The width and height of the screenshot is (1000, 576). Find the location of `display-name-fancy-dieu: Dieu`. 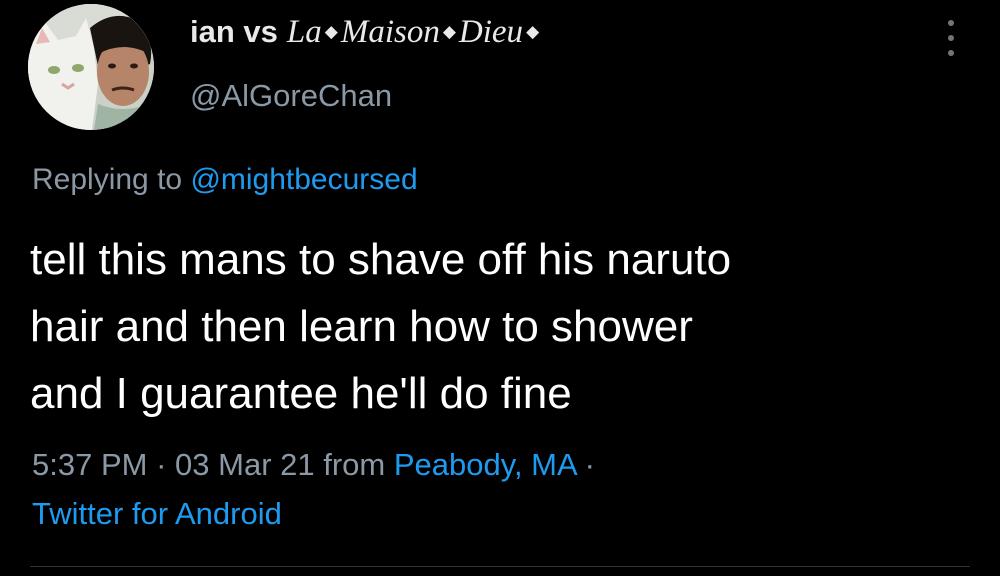

display-name-fancy-dieu: Dieu is located at coordinates (491, 32).